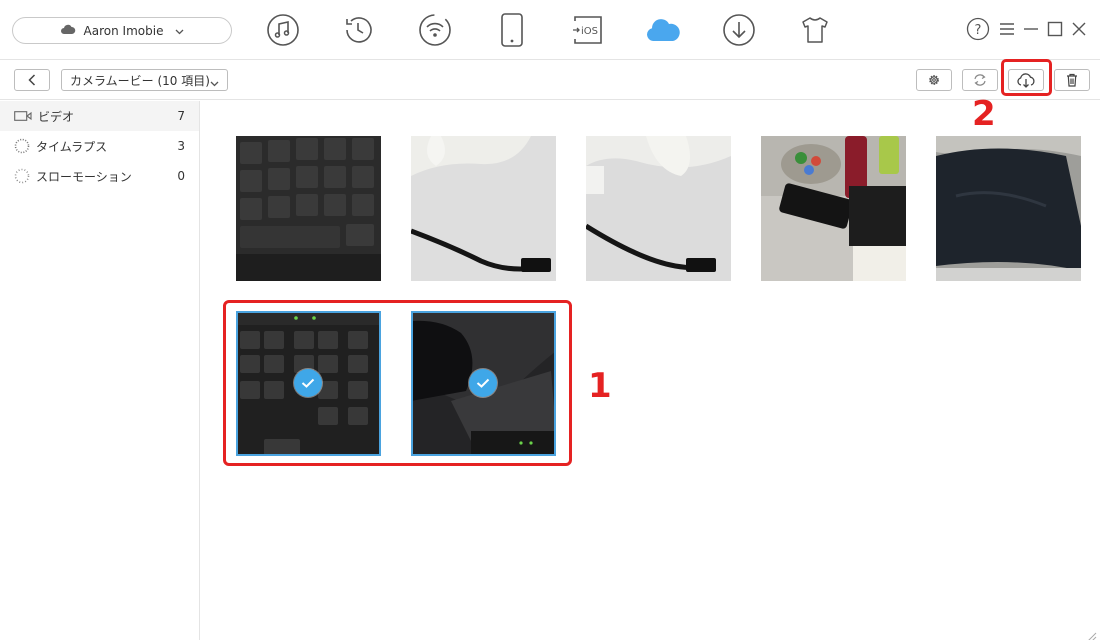 The image size is (1100, 640). I want to click on sidebar-item-label: スローモーション, so click(84, 176).